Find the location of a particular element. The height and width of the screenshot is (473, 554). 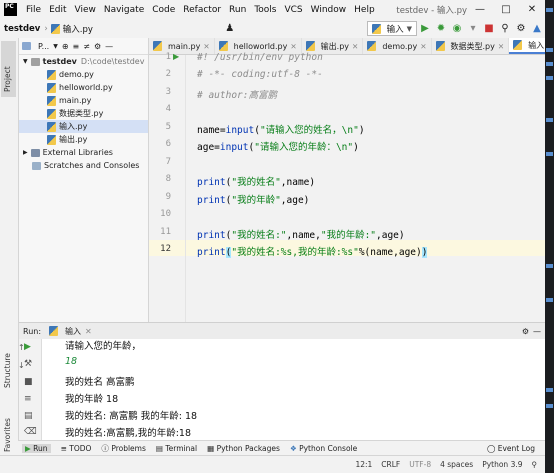

project-tool-tab: Project is located at coordinates (7, 79).